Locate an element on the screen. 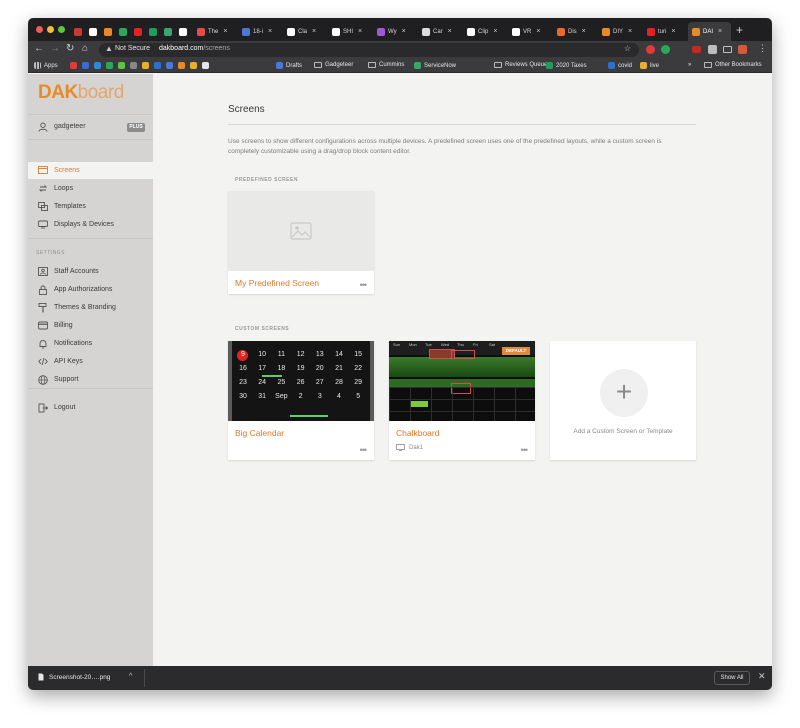 The width and height of the screenshot is (800, 728). cast-icon is located at coordinates (727, 49).